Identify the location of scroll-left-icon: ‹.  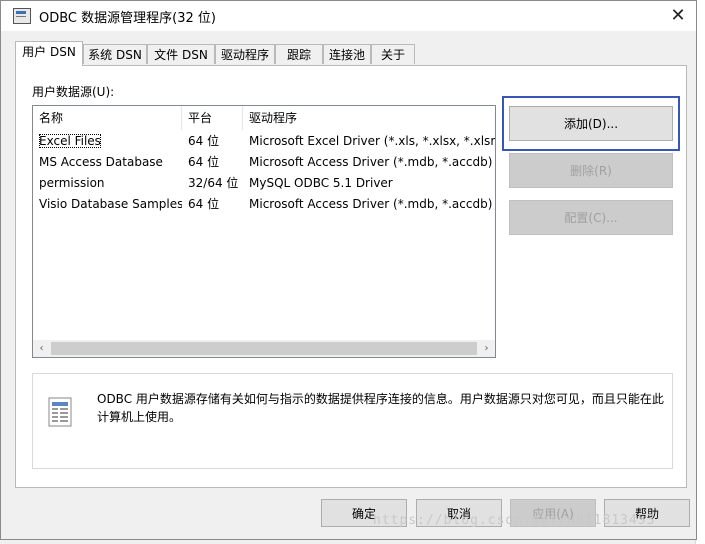
(41, 348).